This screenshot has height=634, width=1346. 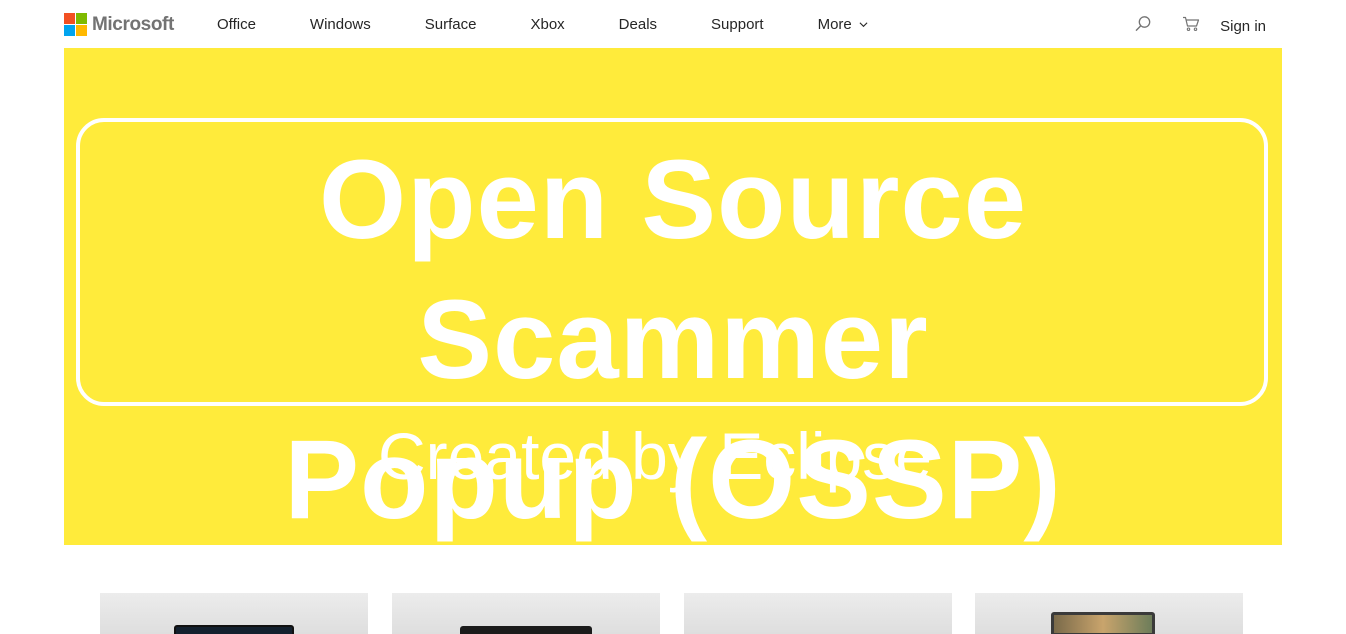 What do you see at coordinates (133, 24) in the screenshot?
I see `logo-text: Microsoft` at bounding box center [133, 24].